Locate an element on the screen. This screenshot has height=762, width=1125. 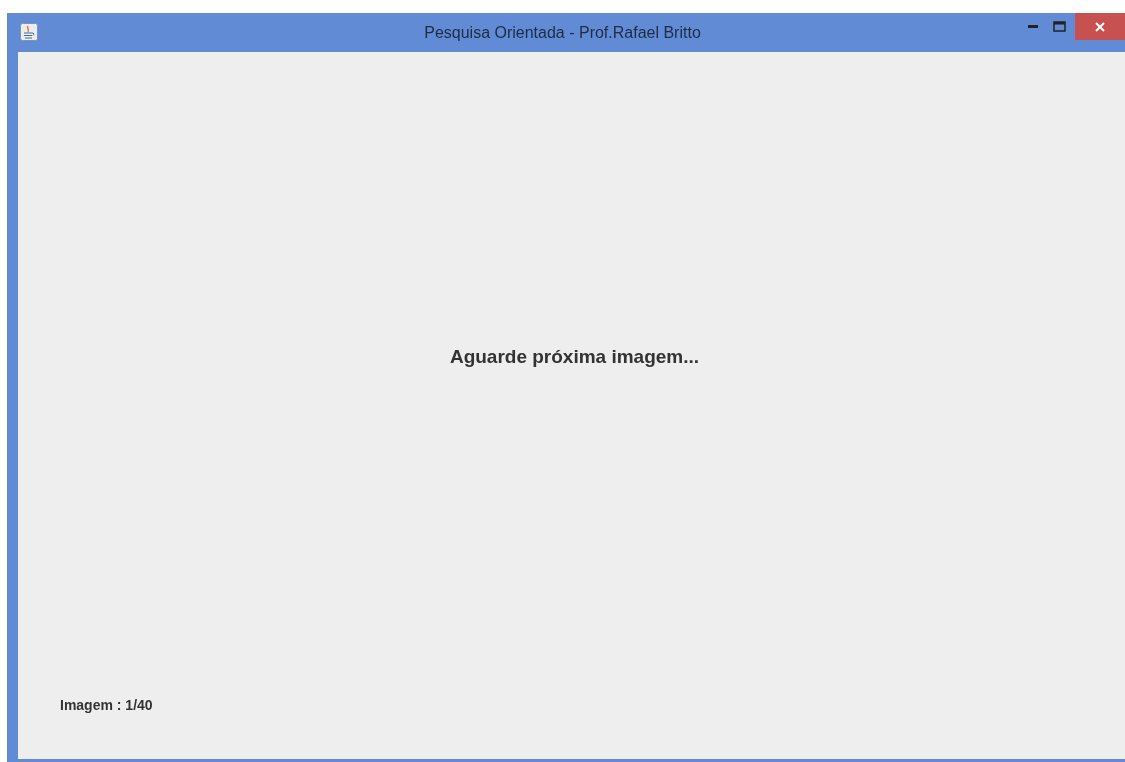
counter-label: Imagem : is located at coordinates (91, 705).